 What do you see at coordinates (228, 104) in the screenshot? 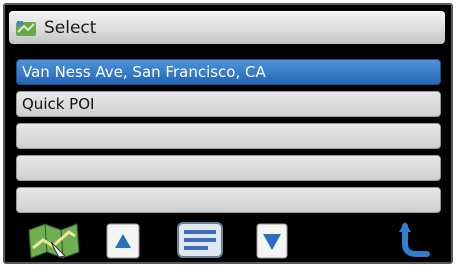
I see `list-item: Quick POI` at bounding box center [228, 104].